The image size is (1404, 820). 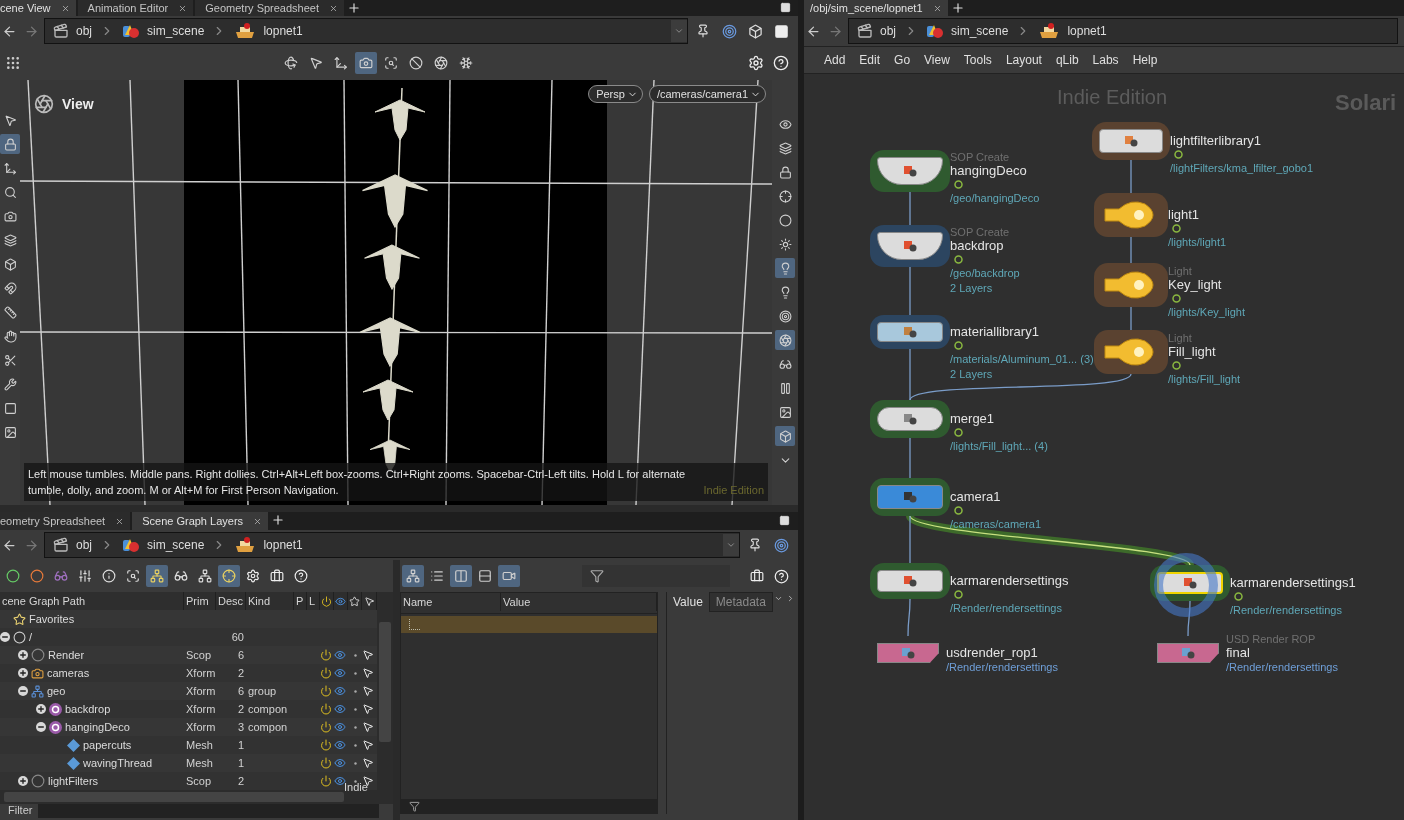 I want to click on node-info: /lights/Key_light, so click(x=1207, y=312).